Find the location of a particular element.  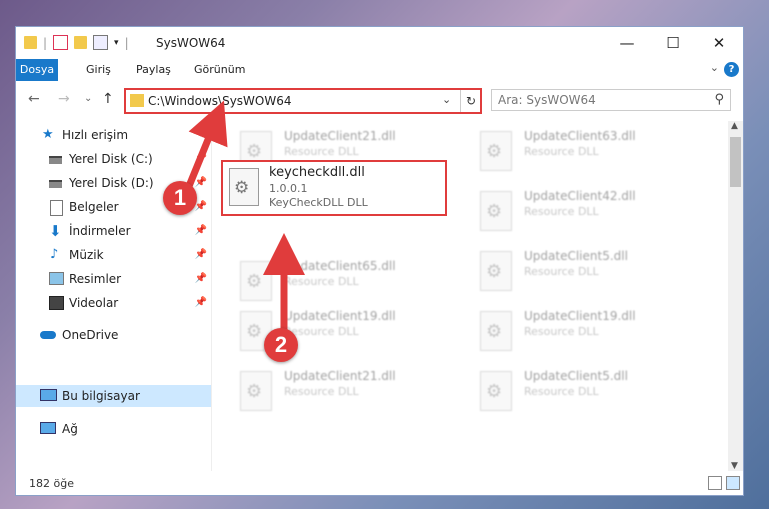

step-2-badge: 2 is located at coordinates (281, 345).